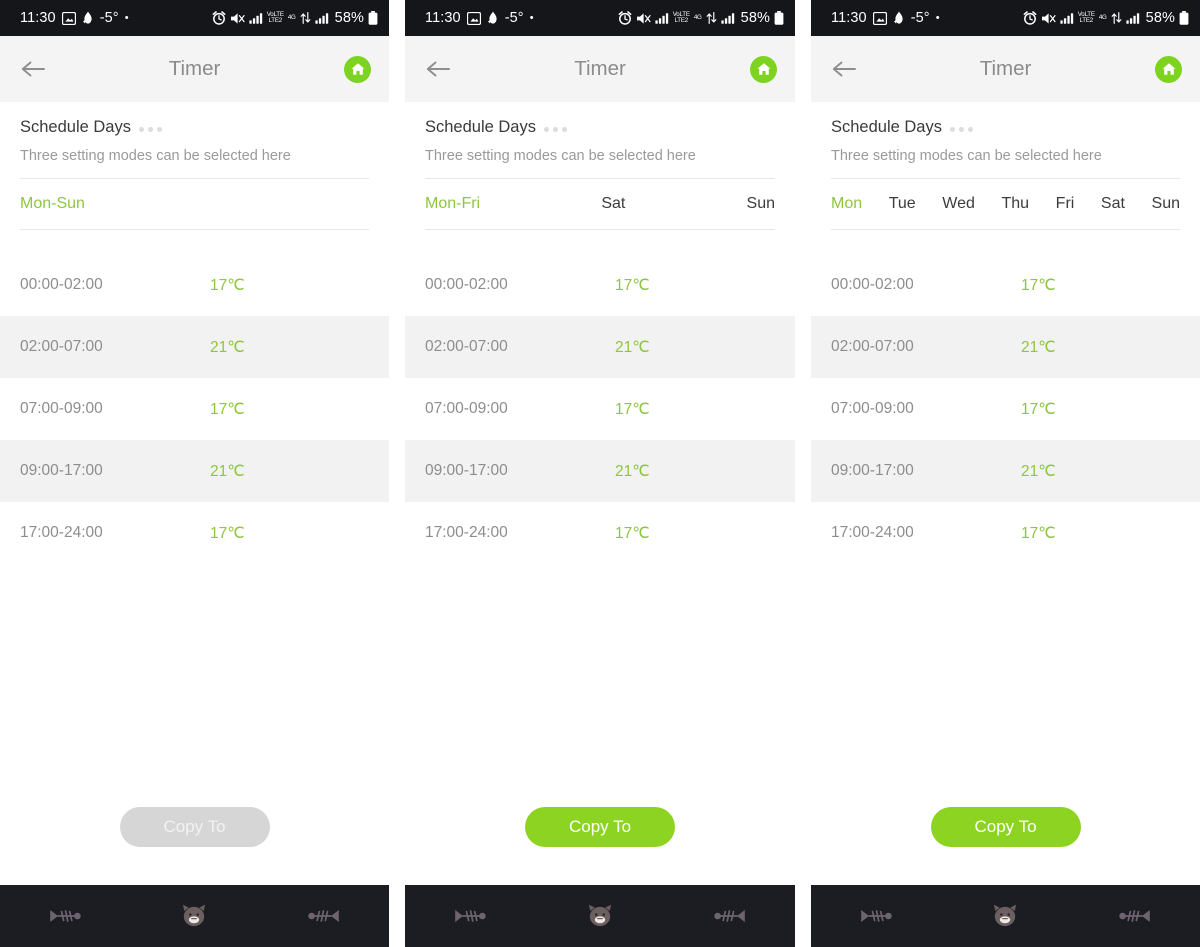  I want to click on panel-divider, so click(803, 473).